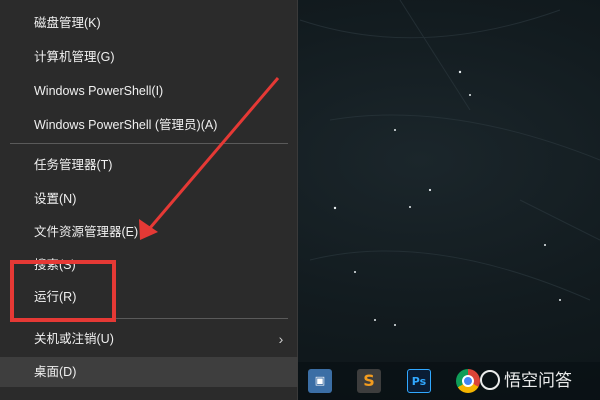 Image resolution: width=600 pixels, height=400 pixels. Describe the element at coordinates (149, 265) in the screenshot. I see `menu-item-search: 搜索(S)` at that location.